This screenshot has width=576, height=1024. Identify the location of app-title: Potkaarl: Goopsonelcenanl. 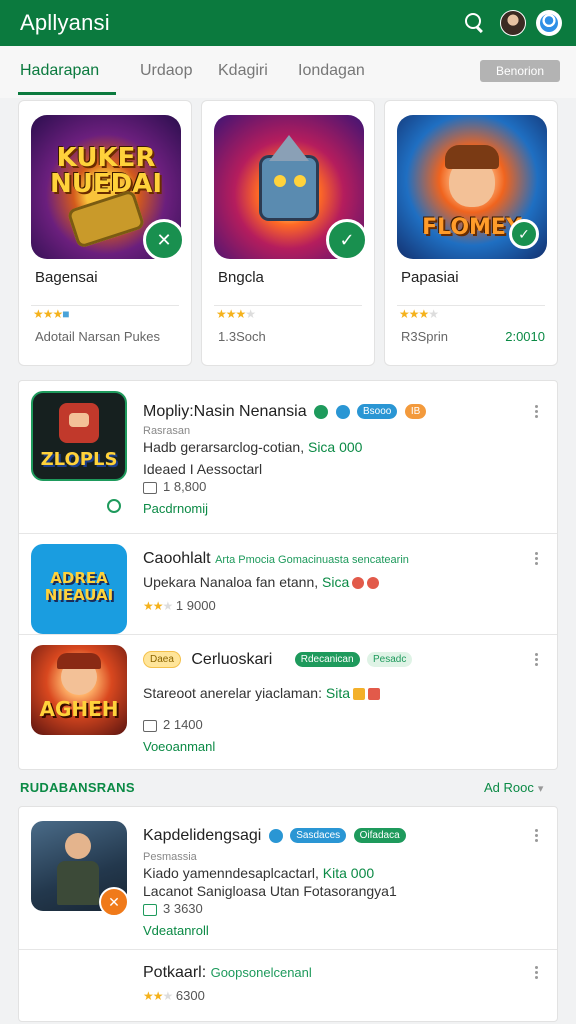
(227, 972).